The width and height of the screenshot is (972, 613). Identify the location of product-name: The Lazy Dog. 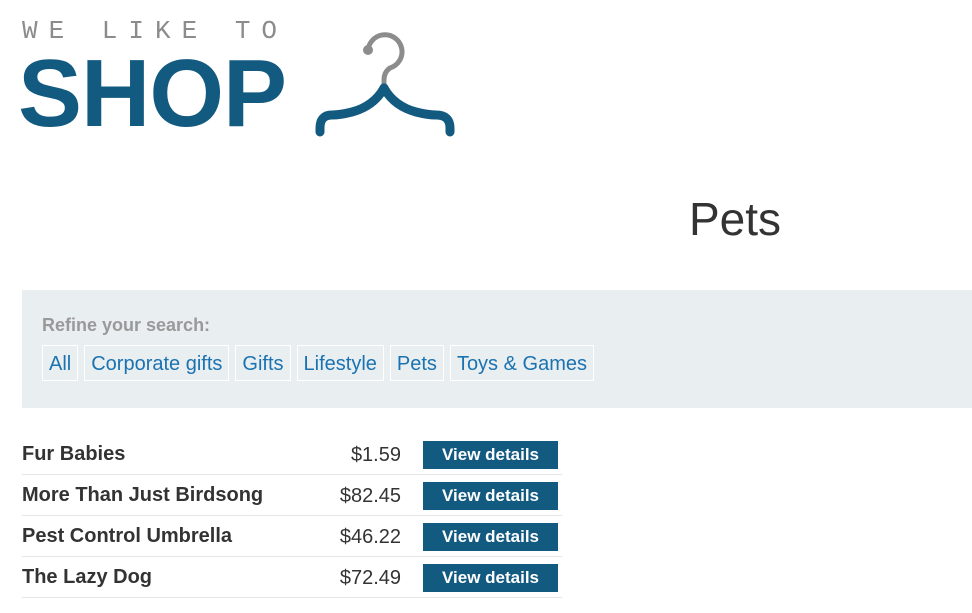
(87, 577).